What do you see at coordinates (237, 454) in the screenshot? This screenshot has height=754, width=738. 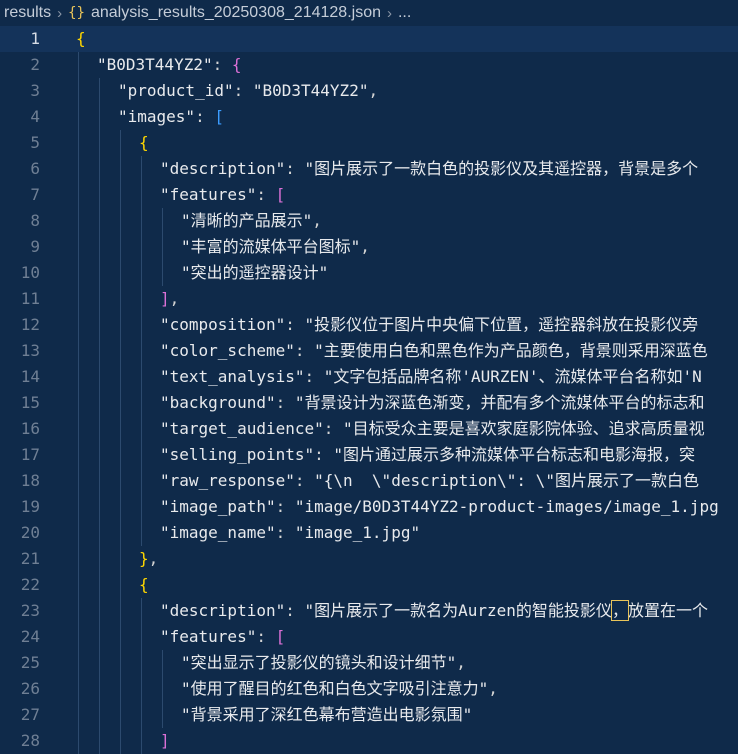 I see `code-token: "selling_points"` at bounding box center [237, 454].